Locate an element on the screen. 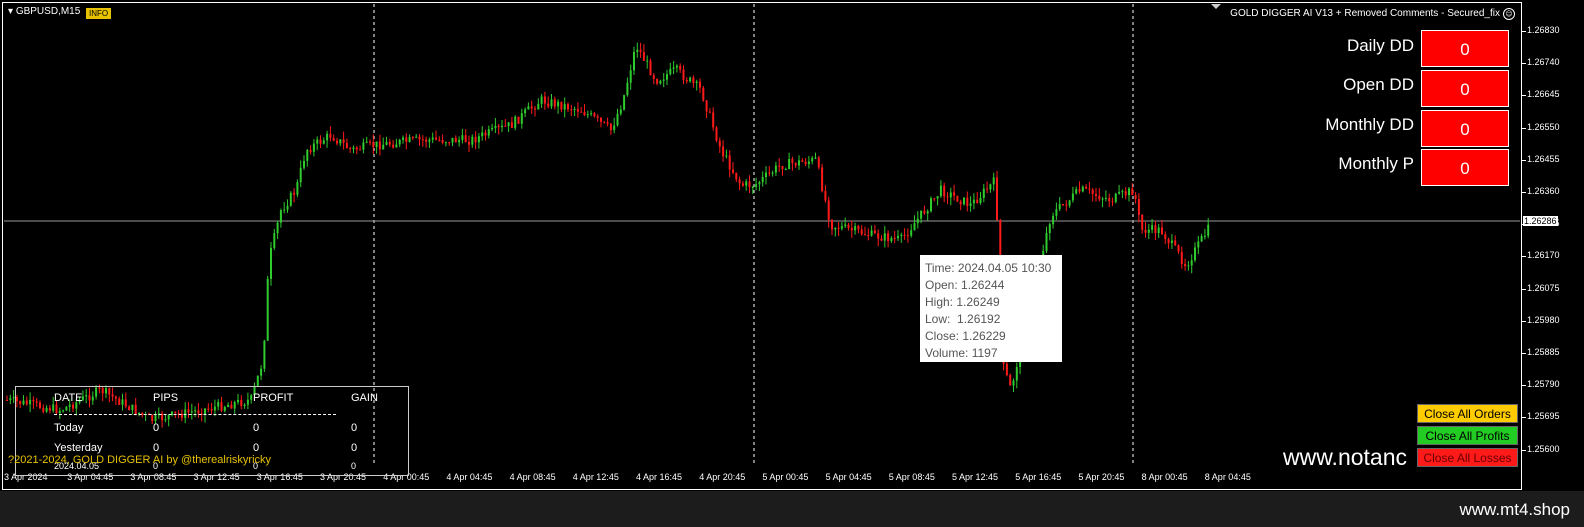 The width and height of the screenshot is (1584, 527). dropdown-arrow-icon: ▾ is located at coordinates (10, 11).